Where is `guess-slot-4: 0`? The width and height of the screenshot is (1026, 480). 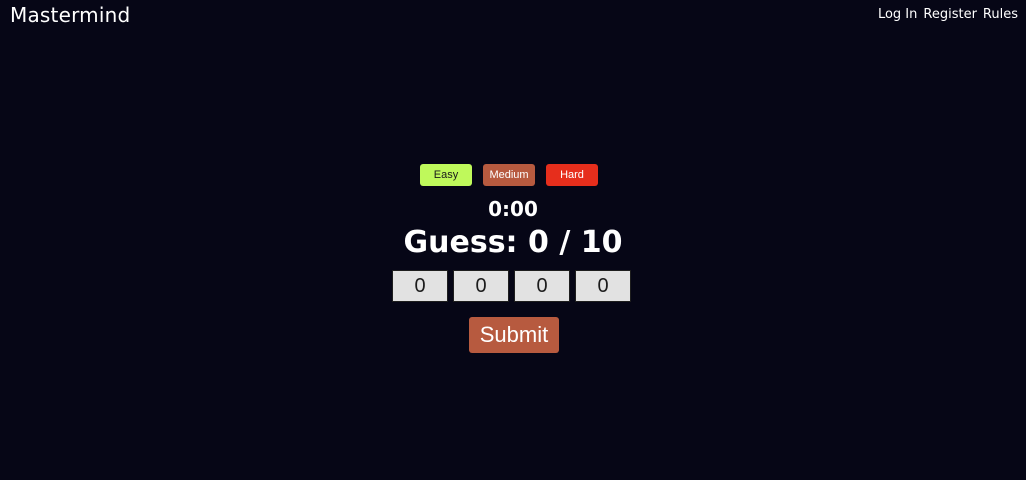
guess-slot-4: 0 is located at coordinates (603, 286).